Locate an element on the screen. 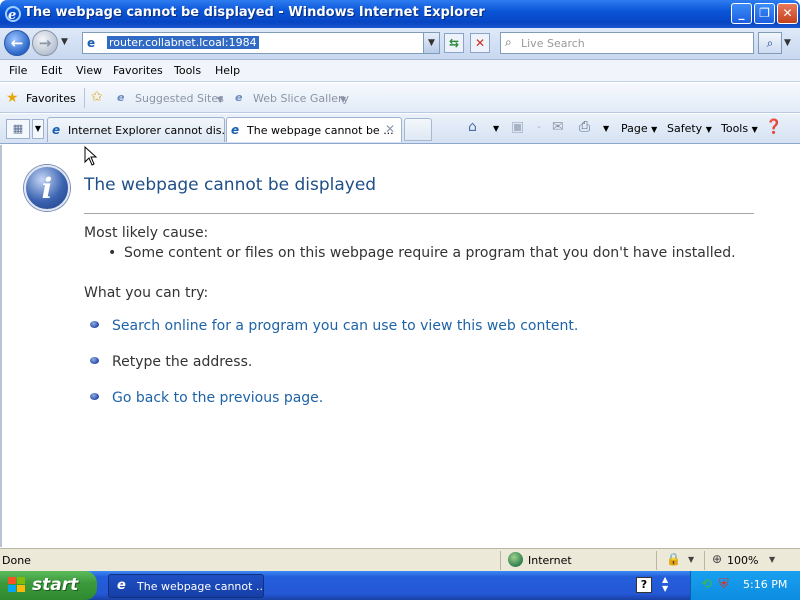 Image resolution: width=800 pixels, height=600 pixels. maximize-button: ❐ is located at coordinates (764, 13).